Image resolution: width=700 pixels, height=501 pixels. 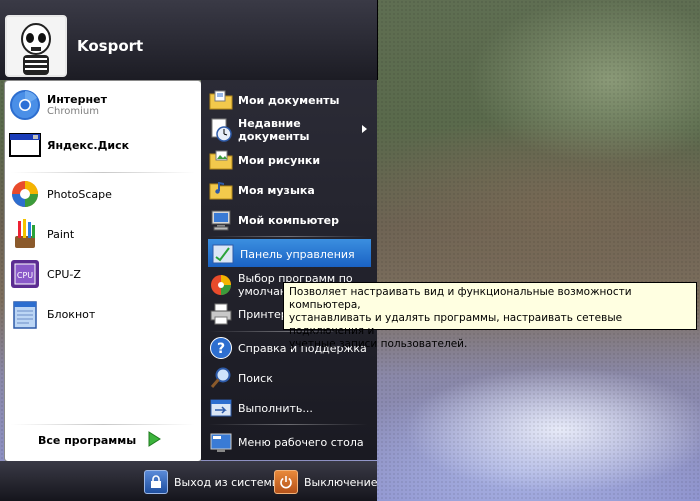 I want to click on skeleton-avatar-icon, so click(x=36, y=46).